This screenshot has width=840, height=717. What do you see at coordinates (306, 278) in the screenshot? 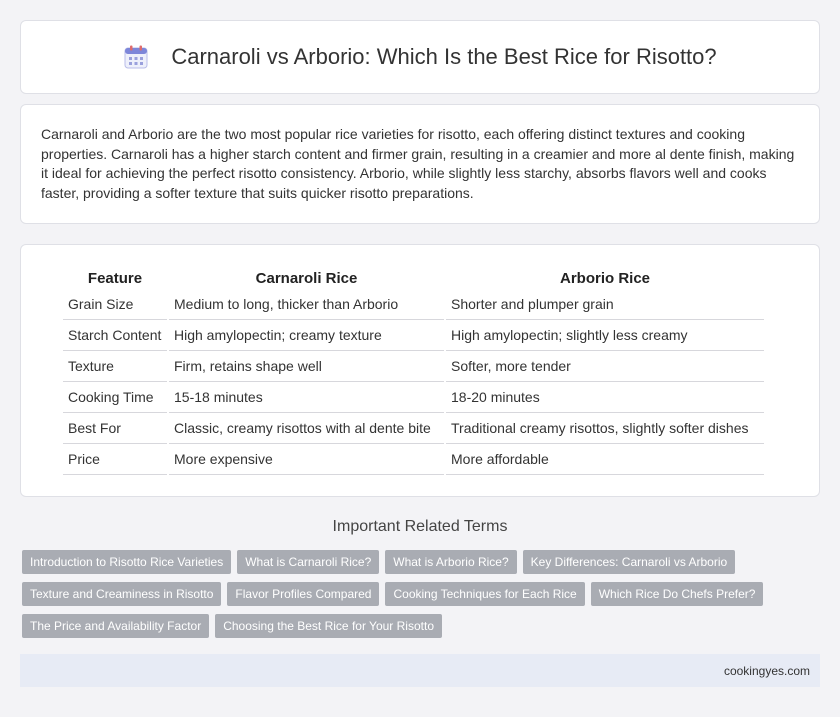
I see `header-carnaroli: Carnaroli Rice` at bounding box center [306, 278].